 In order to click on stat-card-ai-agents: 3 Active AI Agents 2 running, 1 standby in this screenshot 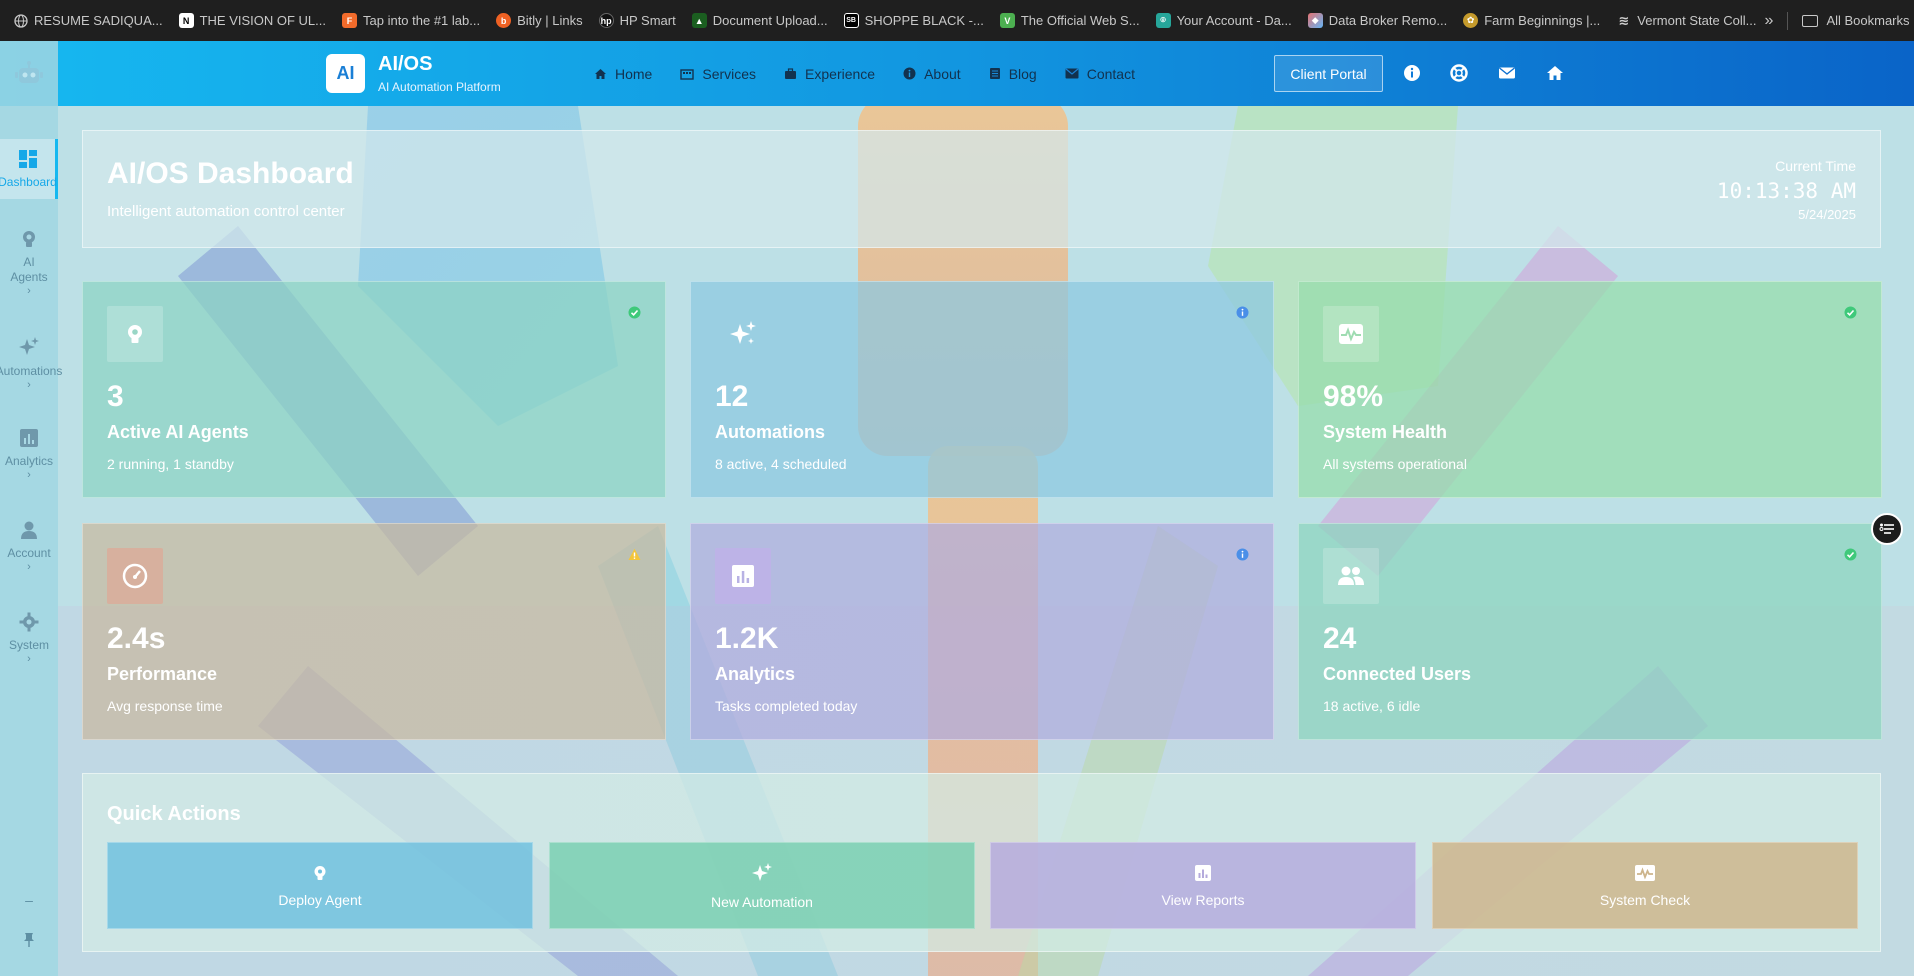, I will do `click(374, 389)`.